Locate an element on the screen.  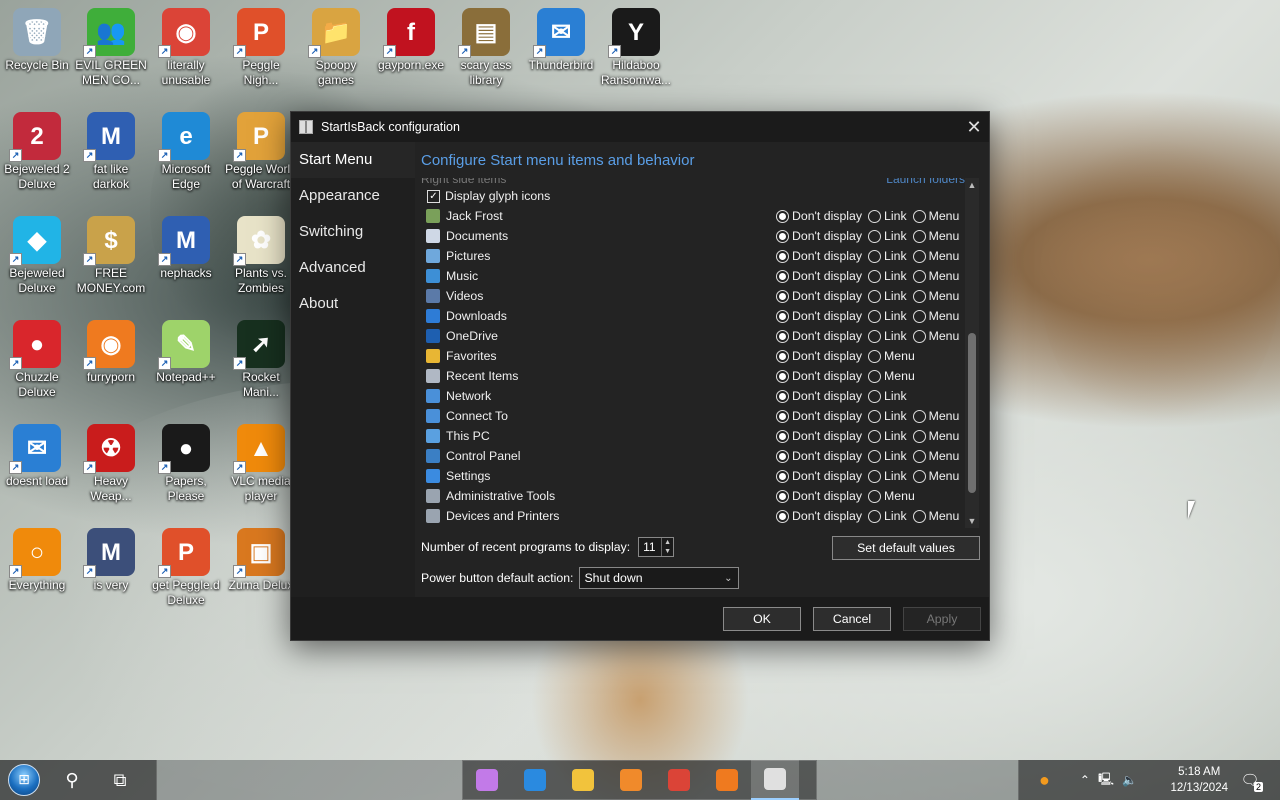
nav-advanced: Advanced is located at coordinates (353, 268).